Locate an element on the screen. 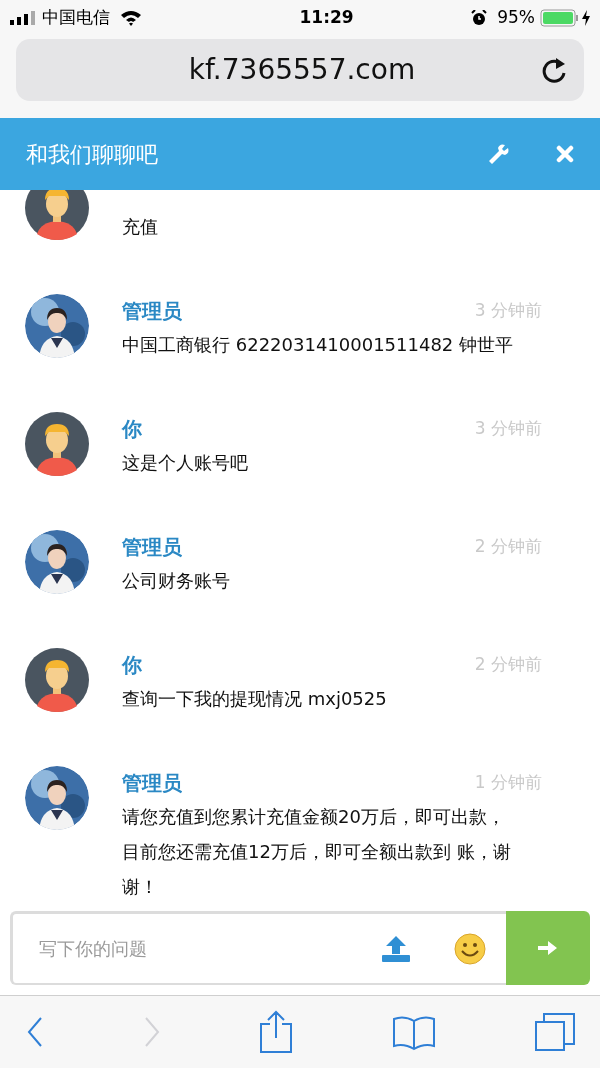 This screenshot has width=600, height=1068. wrench-icon is located at coordinates (499, 154).